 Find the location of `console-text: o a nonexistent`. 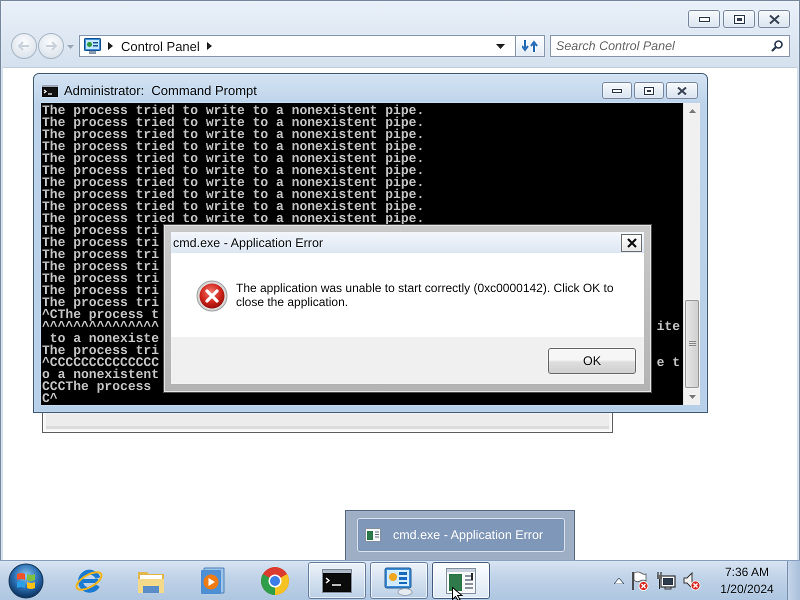

console-text: o a nonexistent is located at coordinates (101, 375).